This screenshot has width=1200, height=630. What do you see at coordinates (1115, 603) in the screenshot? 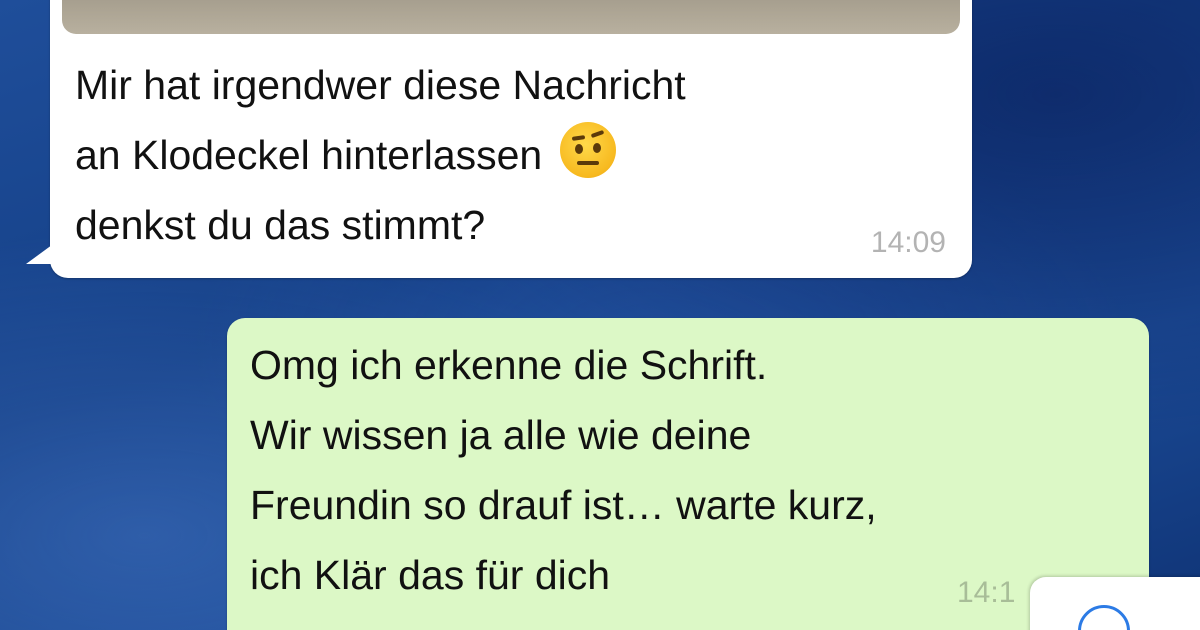
I see `scroll-down-popup` at bounding box center [1115, 603].